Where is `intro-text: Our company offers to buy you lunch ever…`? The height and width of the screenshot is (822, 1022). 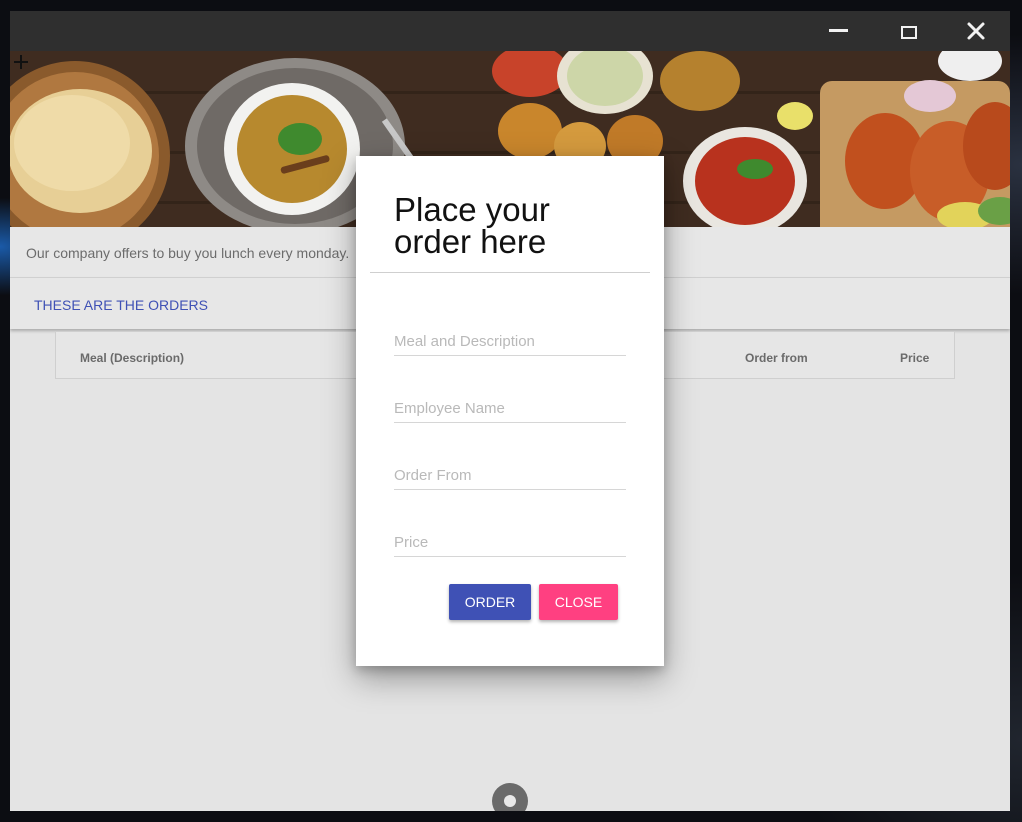
intro-text: Our company offers to buy you lunch ever… is located at coordinates (188, 253).